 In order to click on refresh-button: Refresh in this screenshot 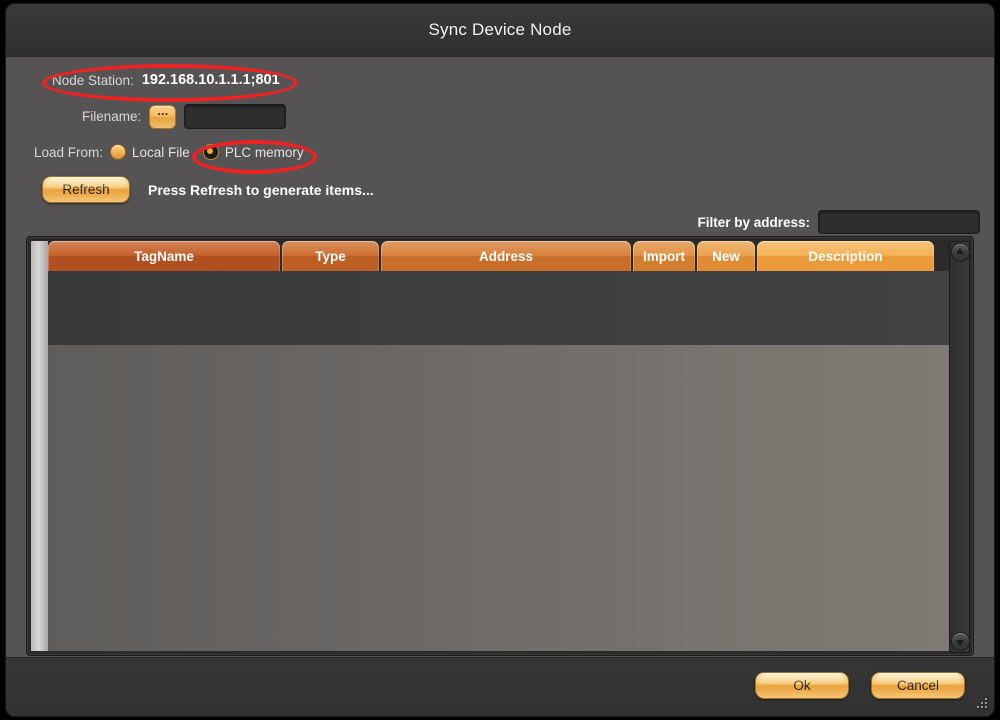, I will do `click(86, 189)`.